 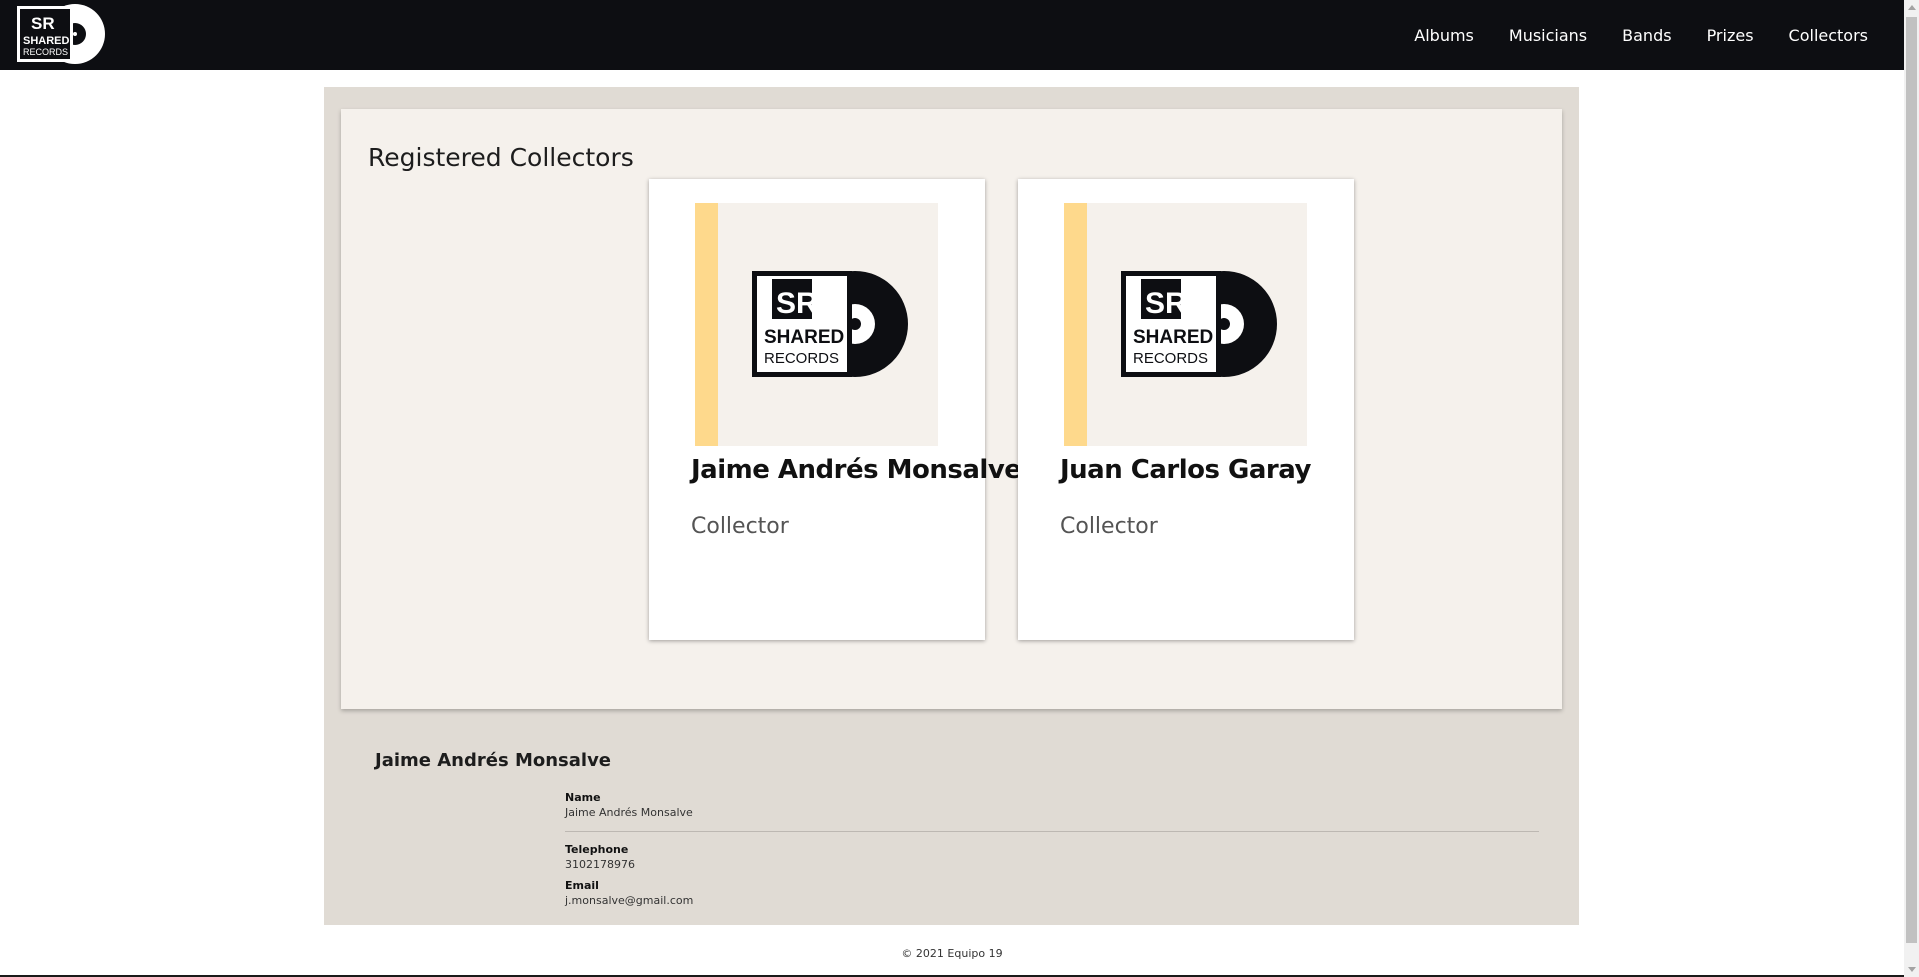 I want to click on nav-musicians-link: Musicians, so click(x=1548, y=35).